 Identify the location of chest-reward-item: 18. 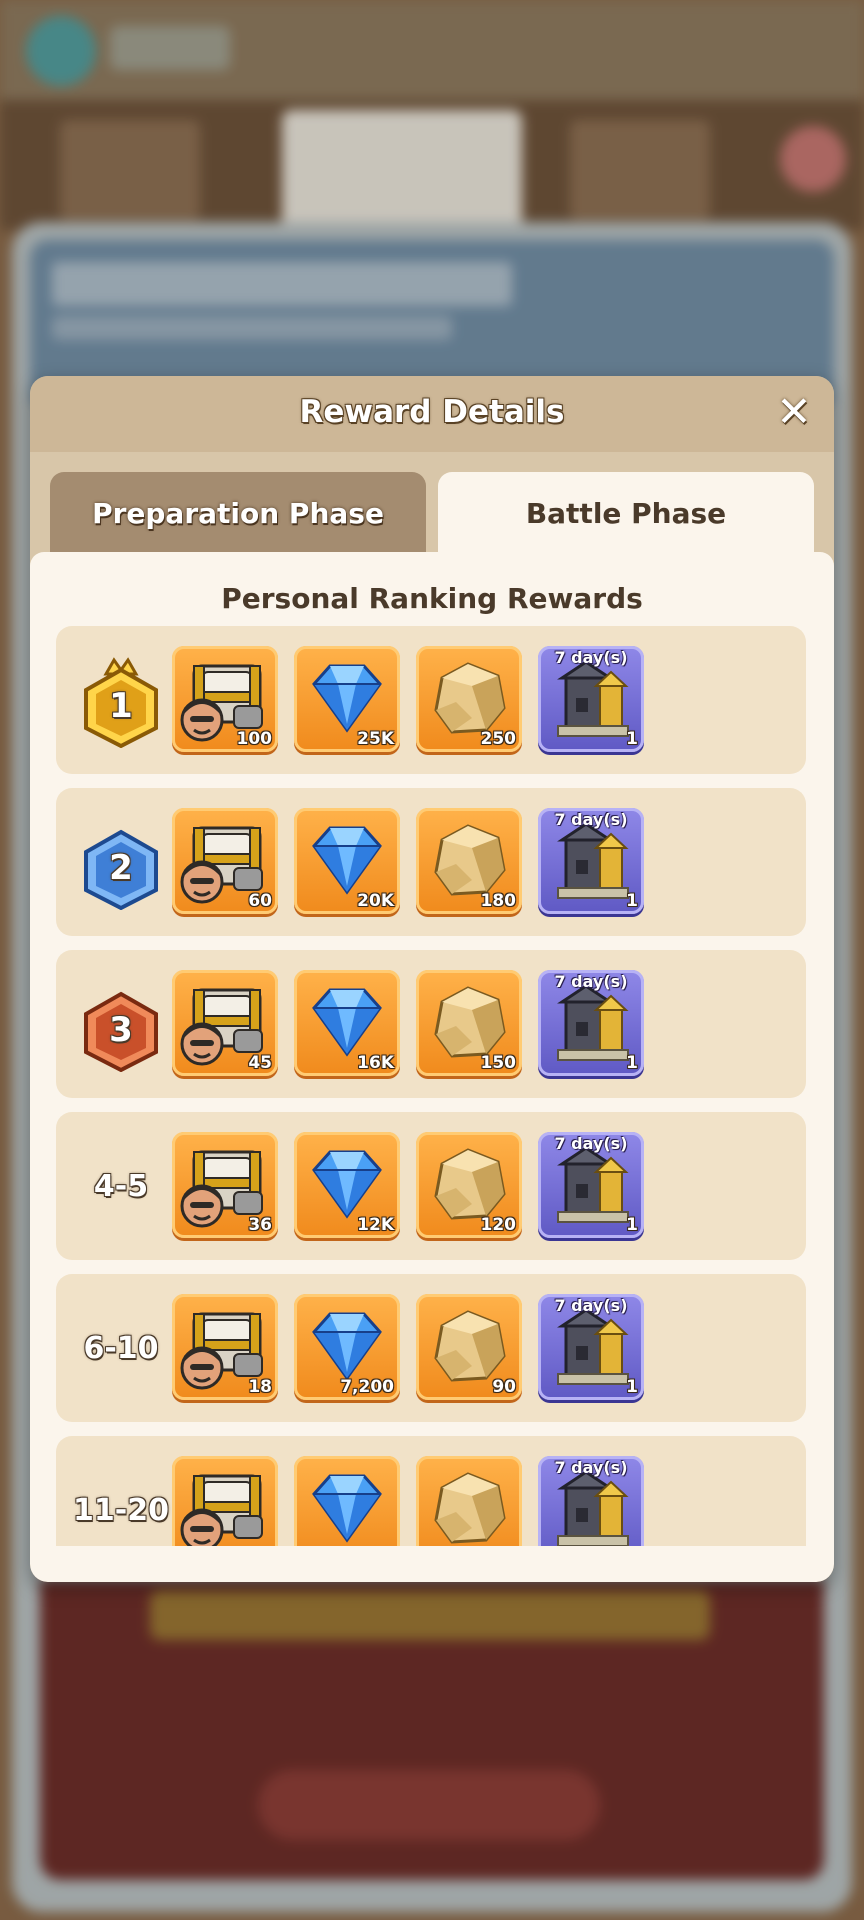
(225, 1347).